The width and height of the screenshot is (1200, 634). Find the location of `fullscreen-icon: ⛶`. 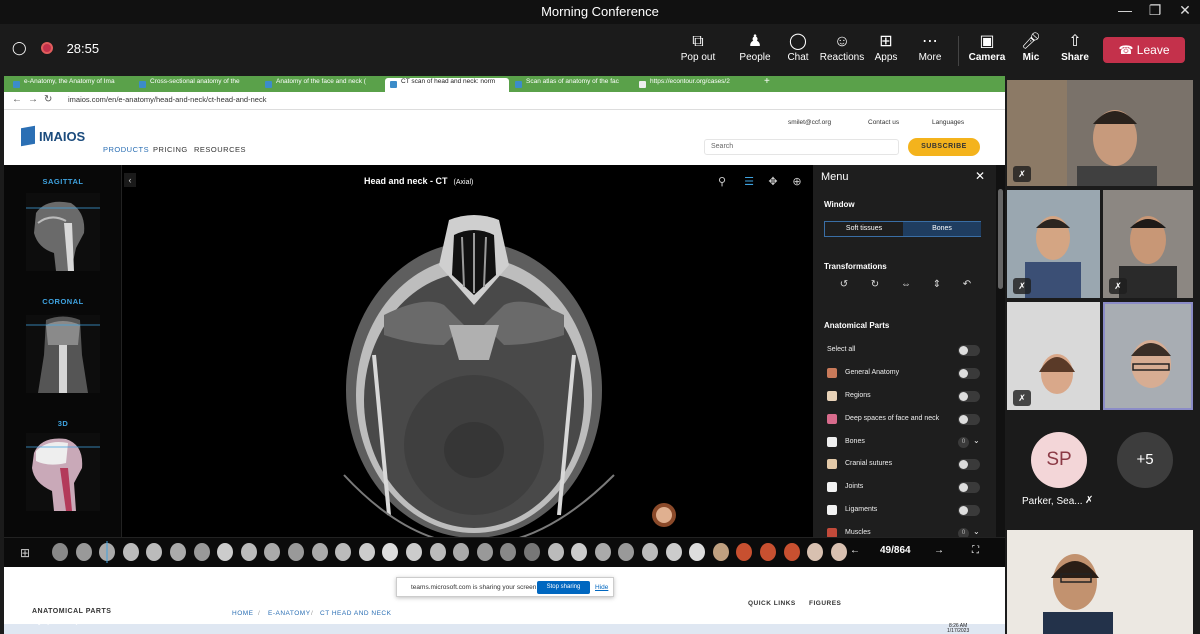

fullscreen-icon: ⛶ is located at coordinates (975, 550).